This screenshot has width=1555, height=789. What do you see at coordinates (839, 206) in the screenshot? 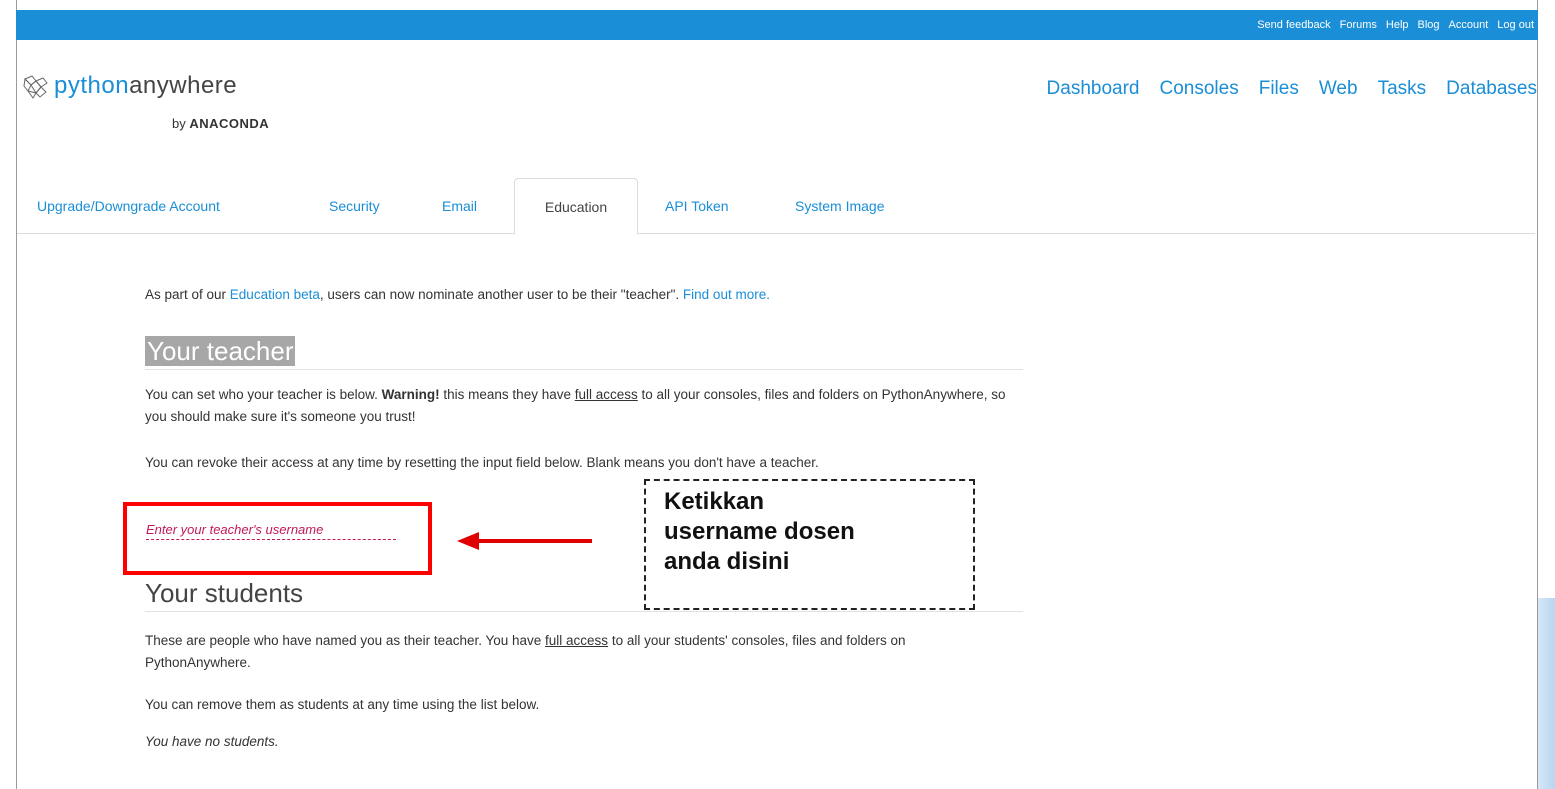
I see `tab-system-image: System Image` at bounding box center [839, 206].